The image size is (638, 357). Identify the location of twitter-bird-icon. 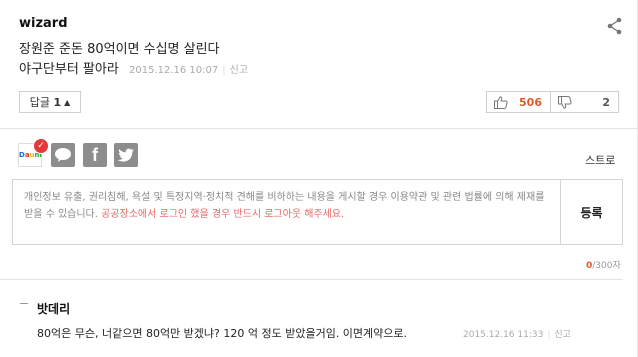
(125, 155).